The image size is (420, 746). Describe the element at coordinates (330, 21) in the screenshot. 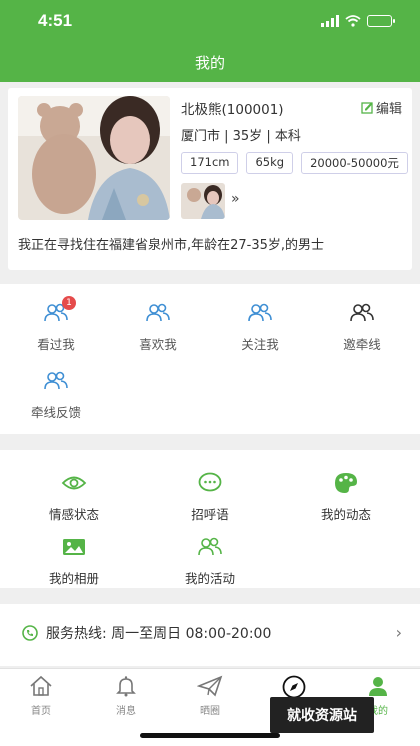

I see `signal-icon` at that location.